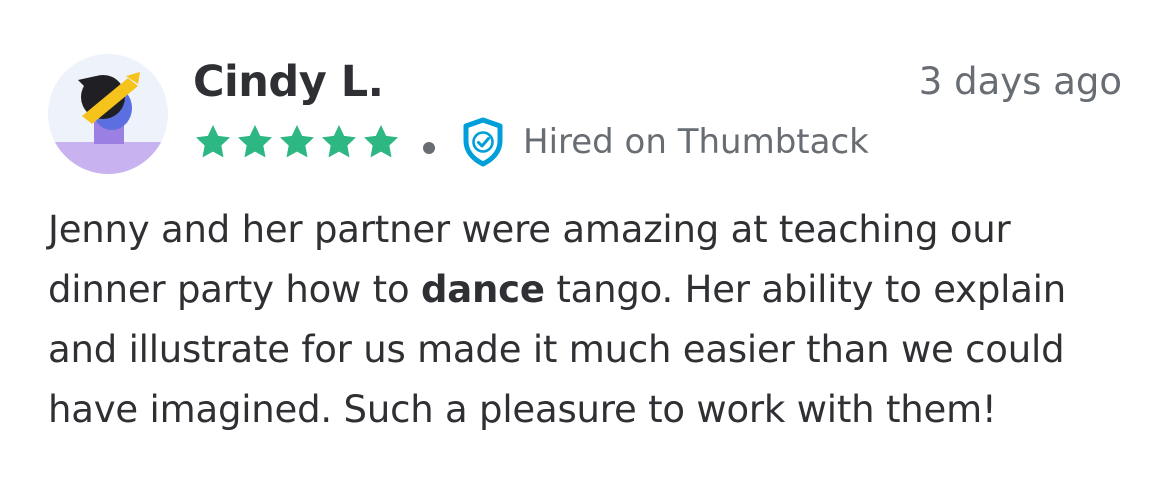  I want to click on hired-badge: Hired on Thumbtack, so click(665, 142).